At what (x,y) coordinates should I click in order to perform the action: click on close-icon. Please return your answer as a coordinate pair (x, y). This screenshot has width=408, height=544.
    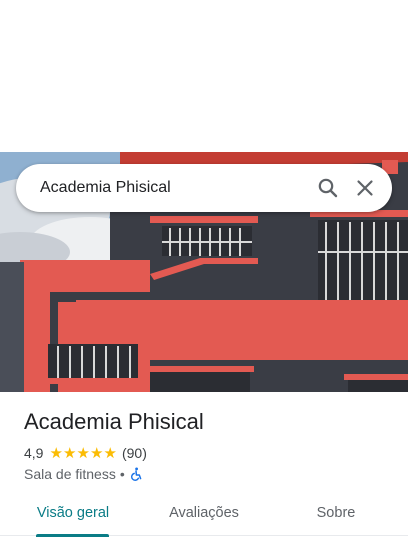
    Looking at the image, I should click on (365, 188).